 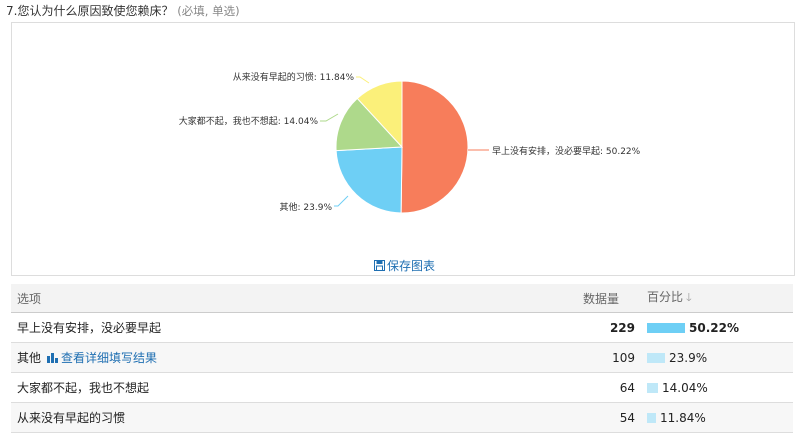 I want to click on pie-label-other: 其他: 23.9%, so click(x=306, y=207).